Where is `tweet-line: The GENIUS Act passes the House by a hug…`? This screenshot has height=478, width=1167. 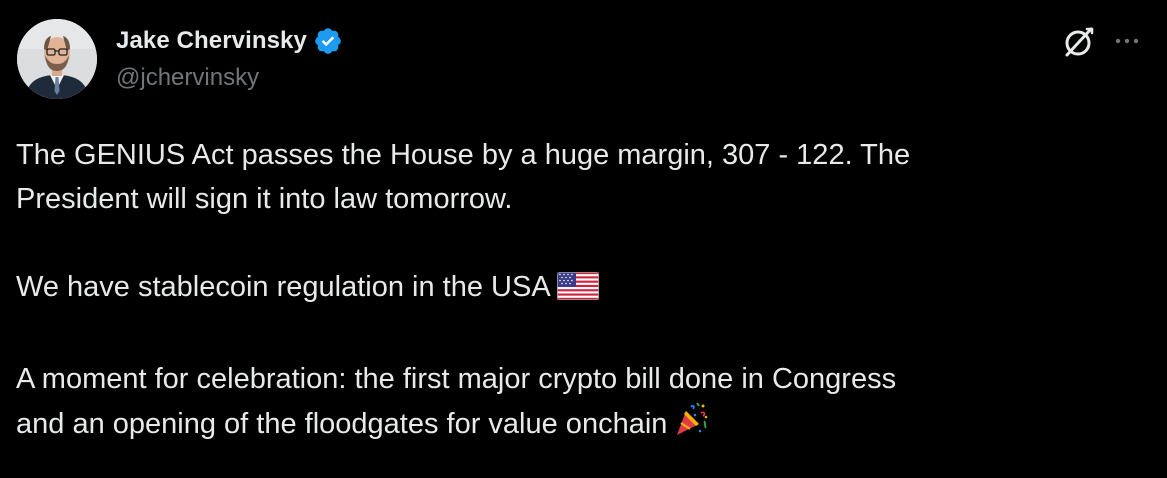 tweet-line: The GENIUS Act passes the House by a hug… is located at coordinates (463, 155).